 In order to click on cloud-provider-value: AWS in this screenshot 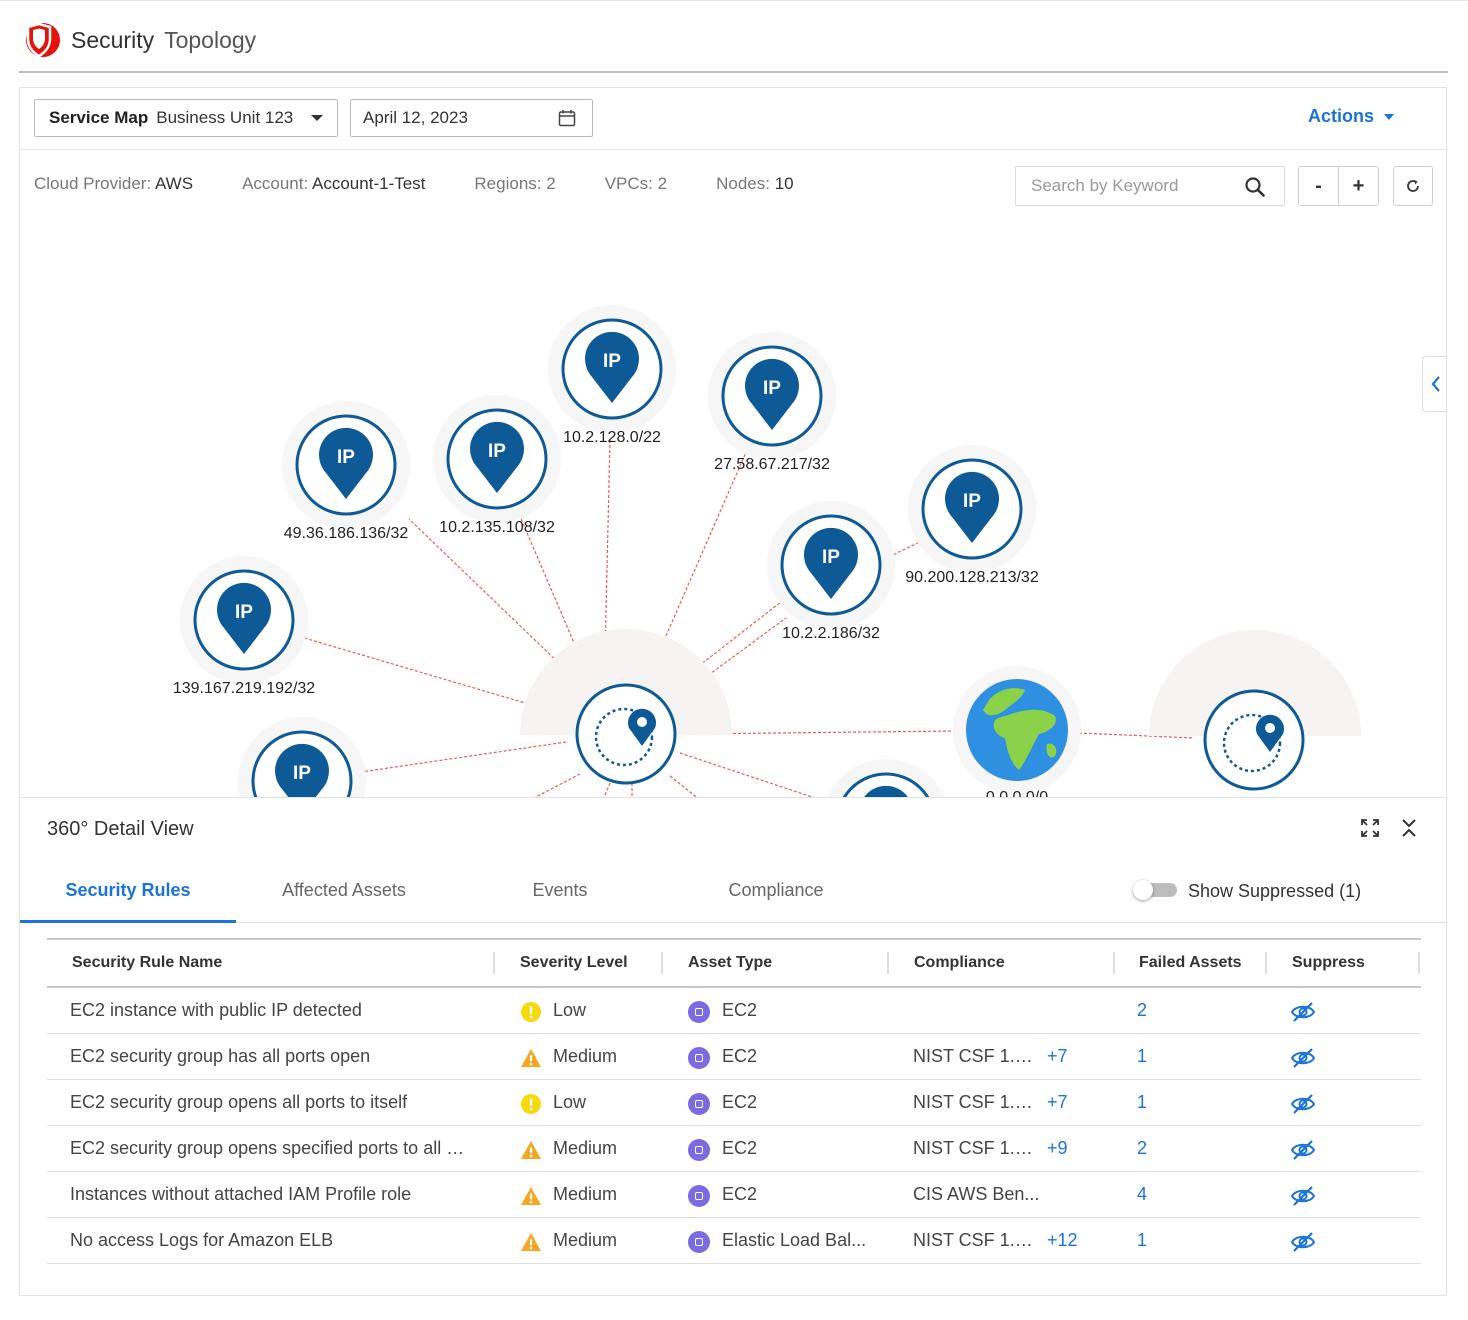, I will do `click(174, 183)`.